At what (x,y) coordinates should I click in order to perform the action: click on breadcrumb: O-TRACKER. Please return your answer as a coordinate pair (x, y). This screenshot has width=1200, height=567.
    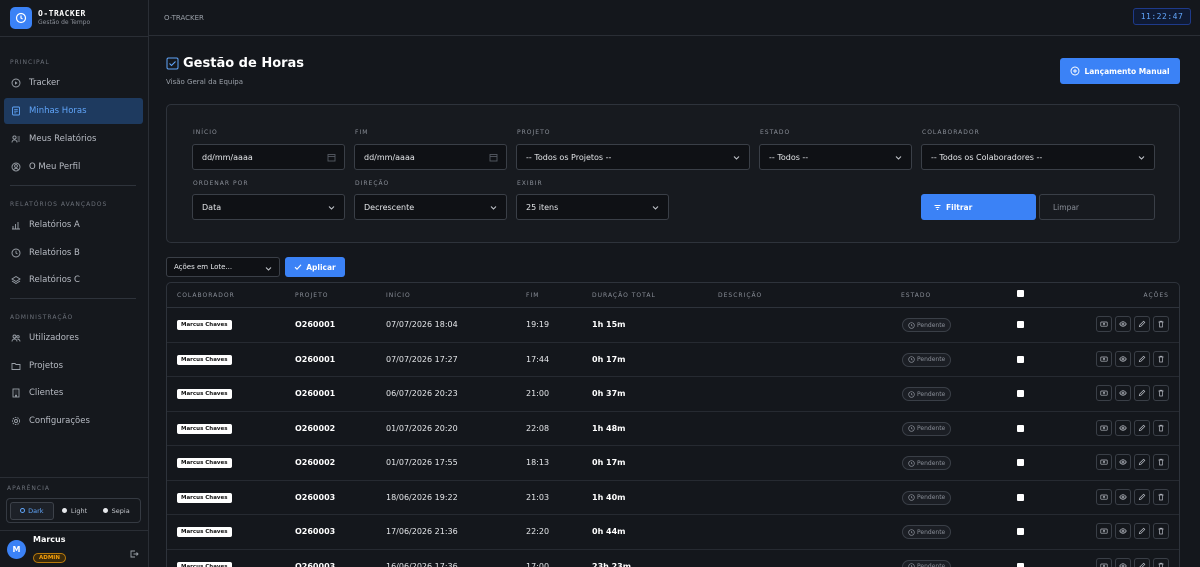
    Looking at the image, I should click on (184, 18).